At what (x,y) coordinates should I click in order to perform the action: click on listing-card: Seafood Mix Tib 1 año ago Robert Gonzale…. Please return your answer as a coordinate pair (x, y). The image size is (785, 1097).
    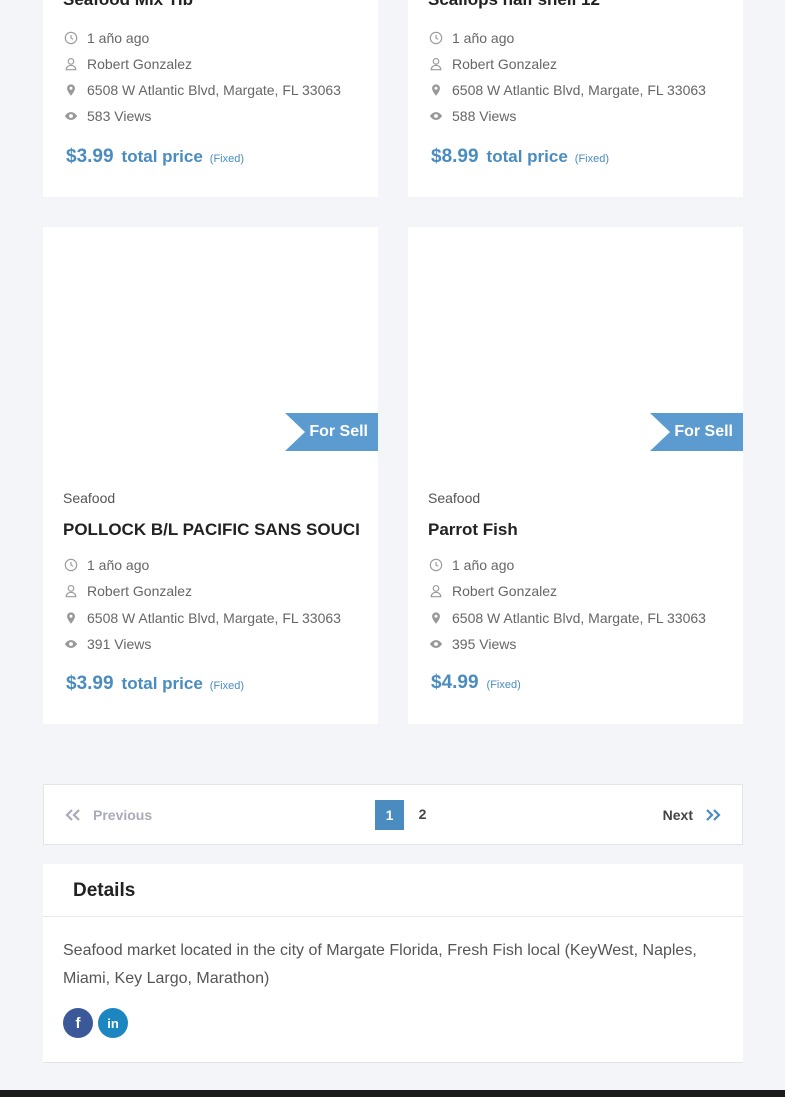
    Looking at the image, I should click on (210, 98).